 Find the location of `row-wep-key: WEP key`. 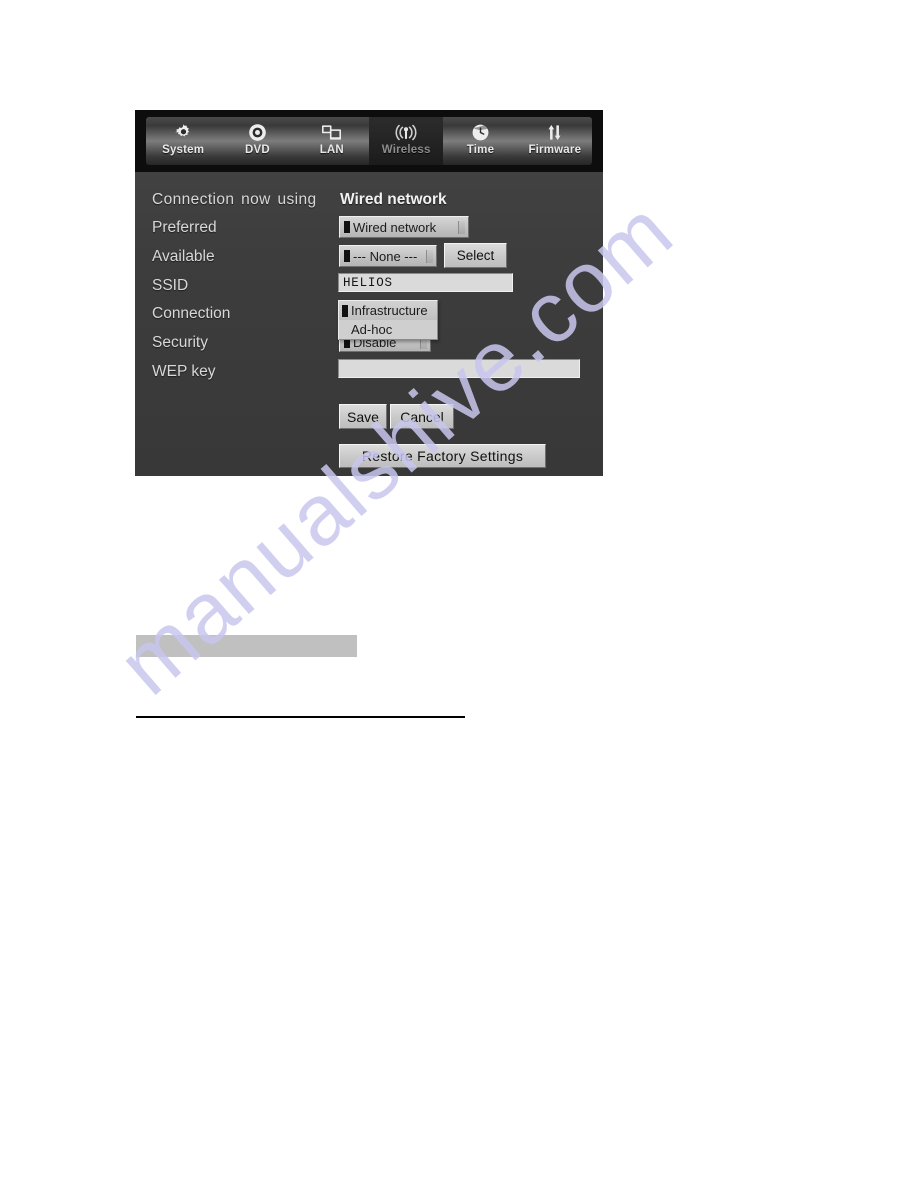

row-wep-key: WEP key is located at coordinates (369, 374).